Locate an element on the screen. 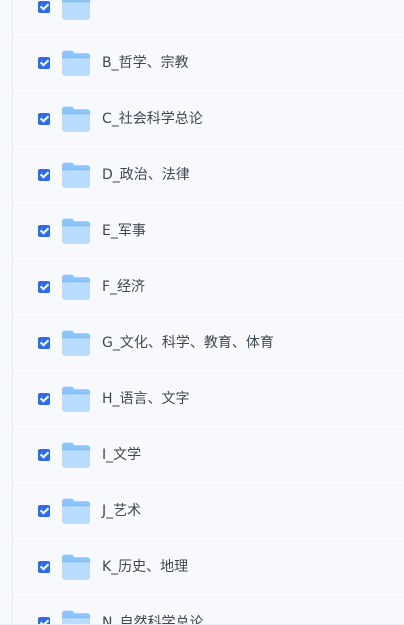 This screenshot has width=404, height=625. folder-row-j: J_艺术 is located at coordinates (209, 511).